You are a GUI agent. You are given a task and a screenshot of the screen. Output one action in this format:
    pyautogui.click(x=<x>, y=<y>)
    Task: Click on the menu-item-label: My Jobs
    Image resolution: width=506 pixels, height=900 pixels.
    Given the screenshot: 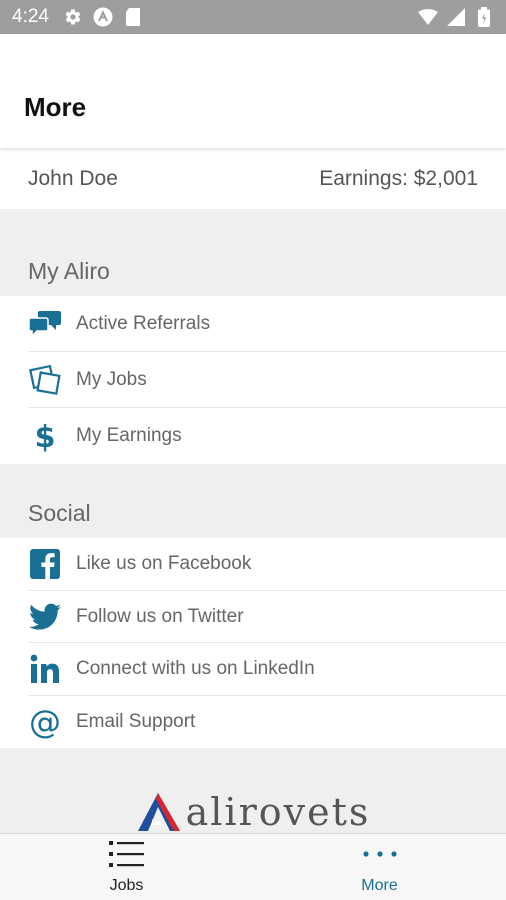 What is the action you would take?
    pyautogui.click(x=111, y=379)
    